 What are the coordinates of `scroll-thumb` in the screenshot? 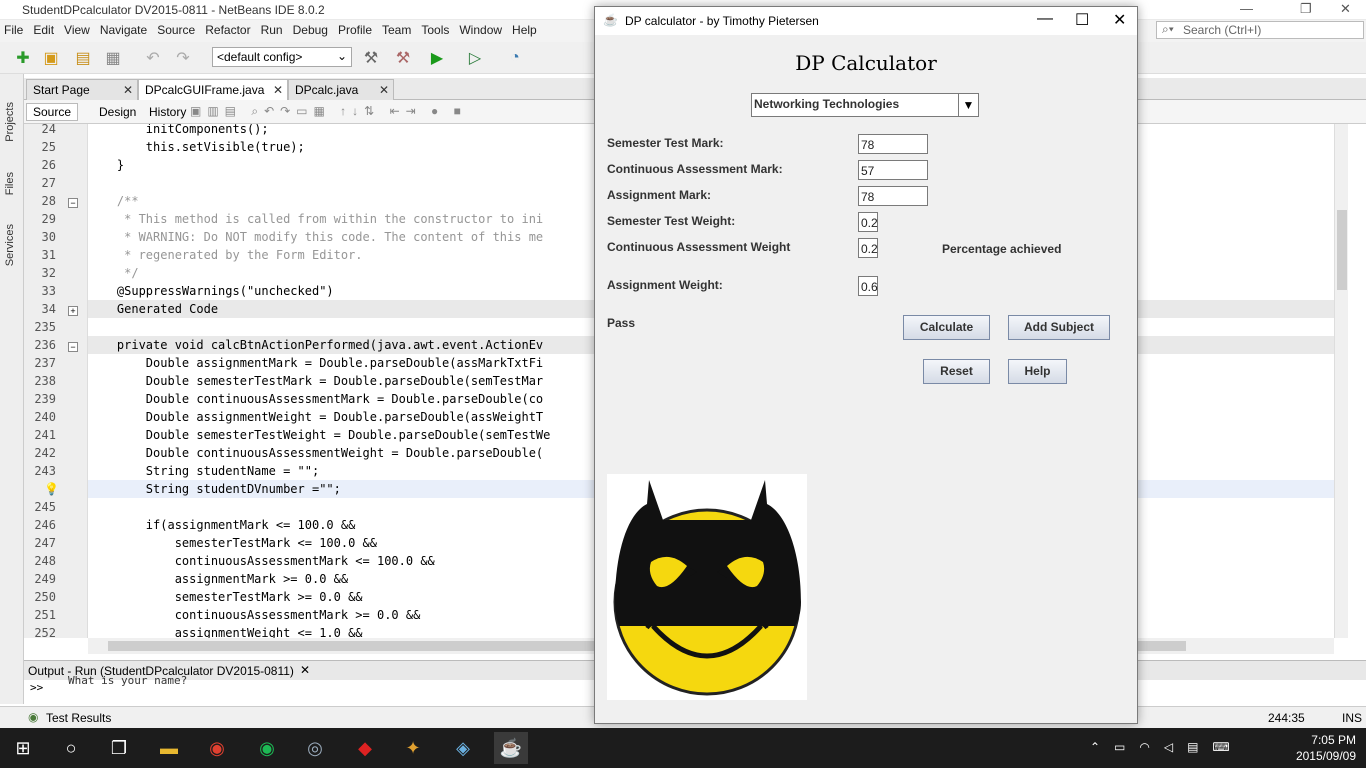 It's located at (1342, 250).